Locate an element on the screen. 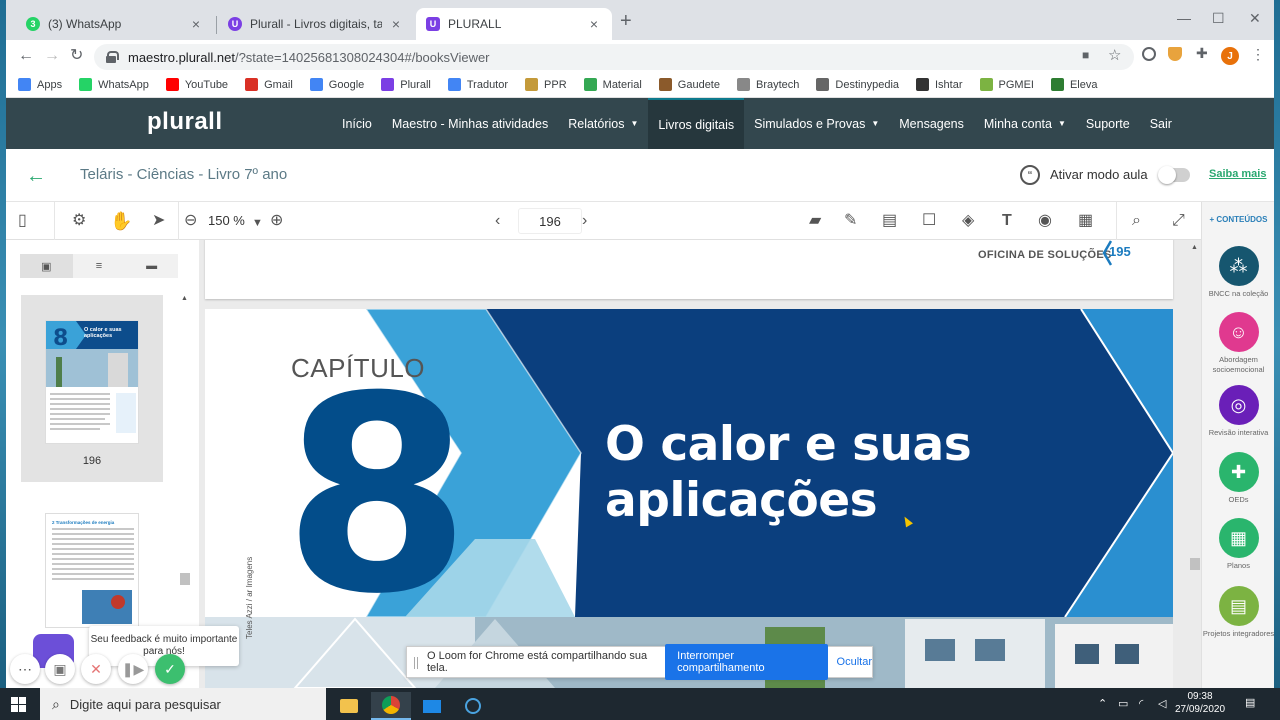 The width and height of the screenshot is (1280, 720). thumbnail-next: 2 Transformações de energia is located at coordinates (92, 570).